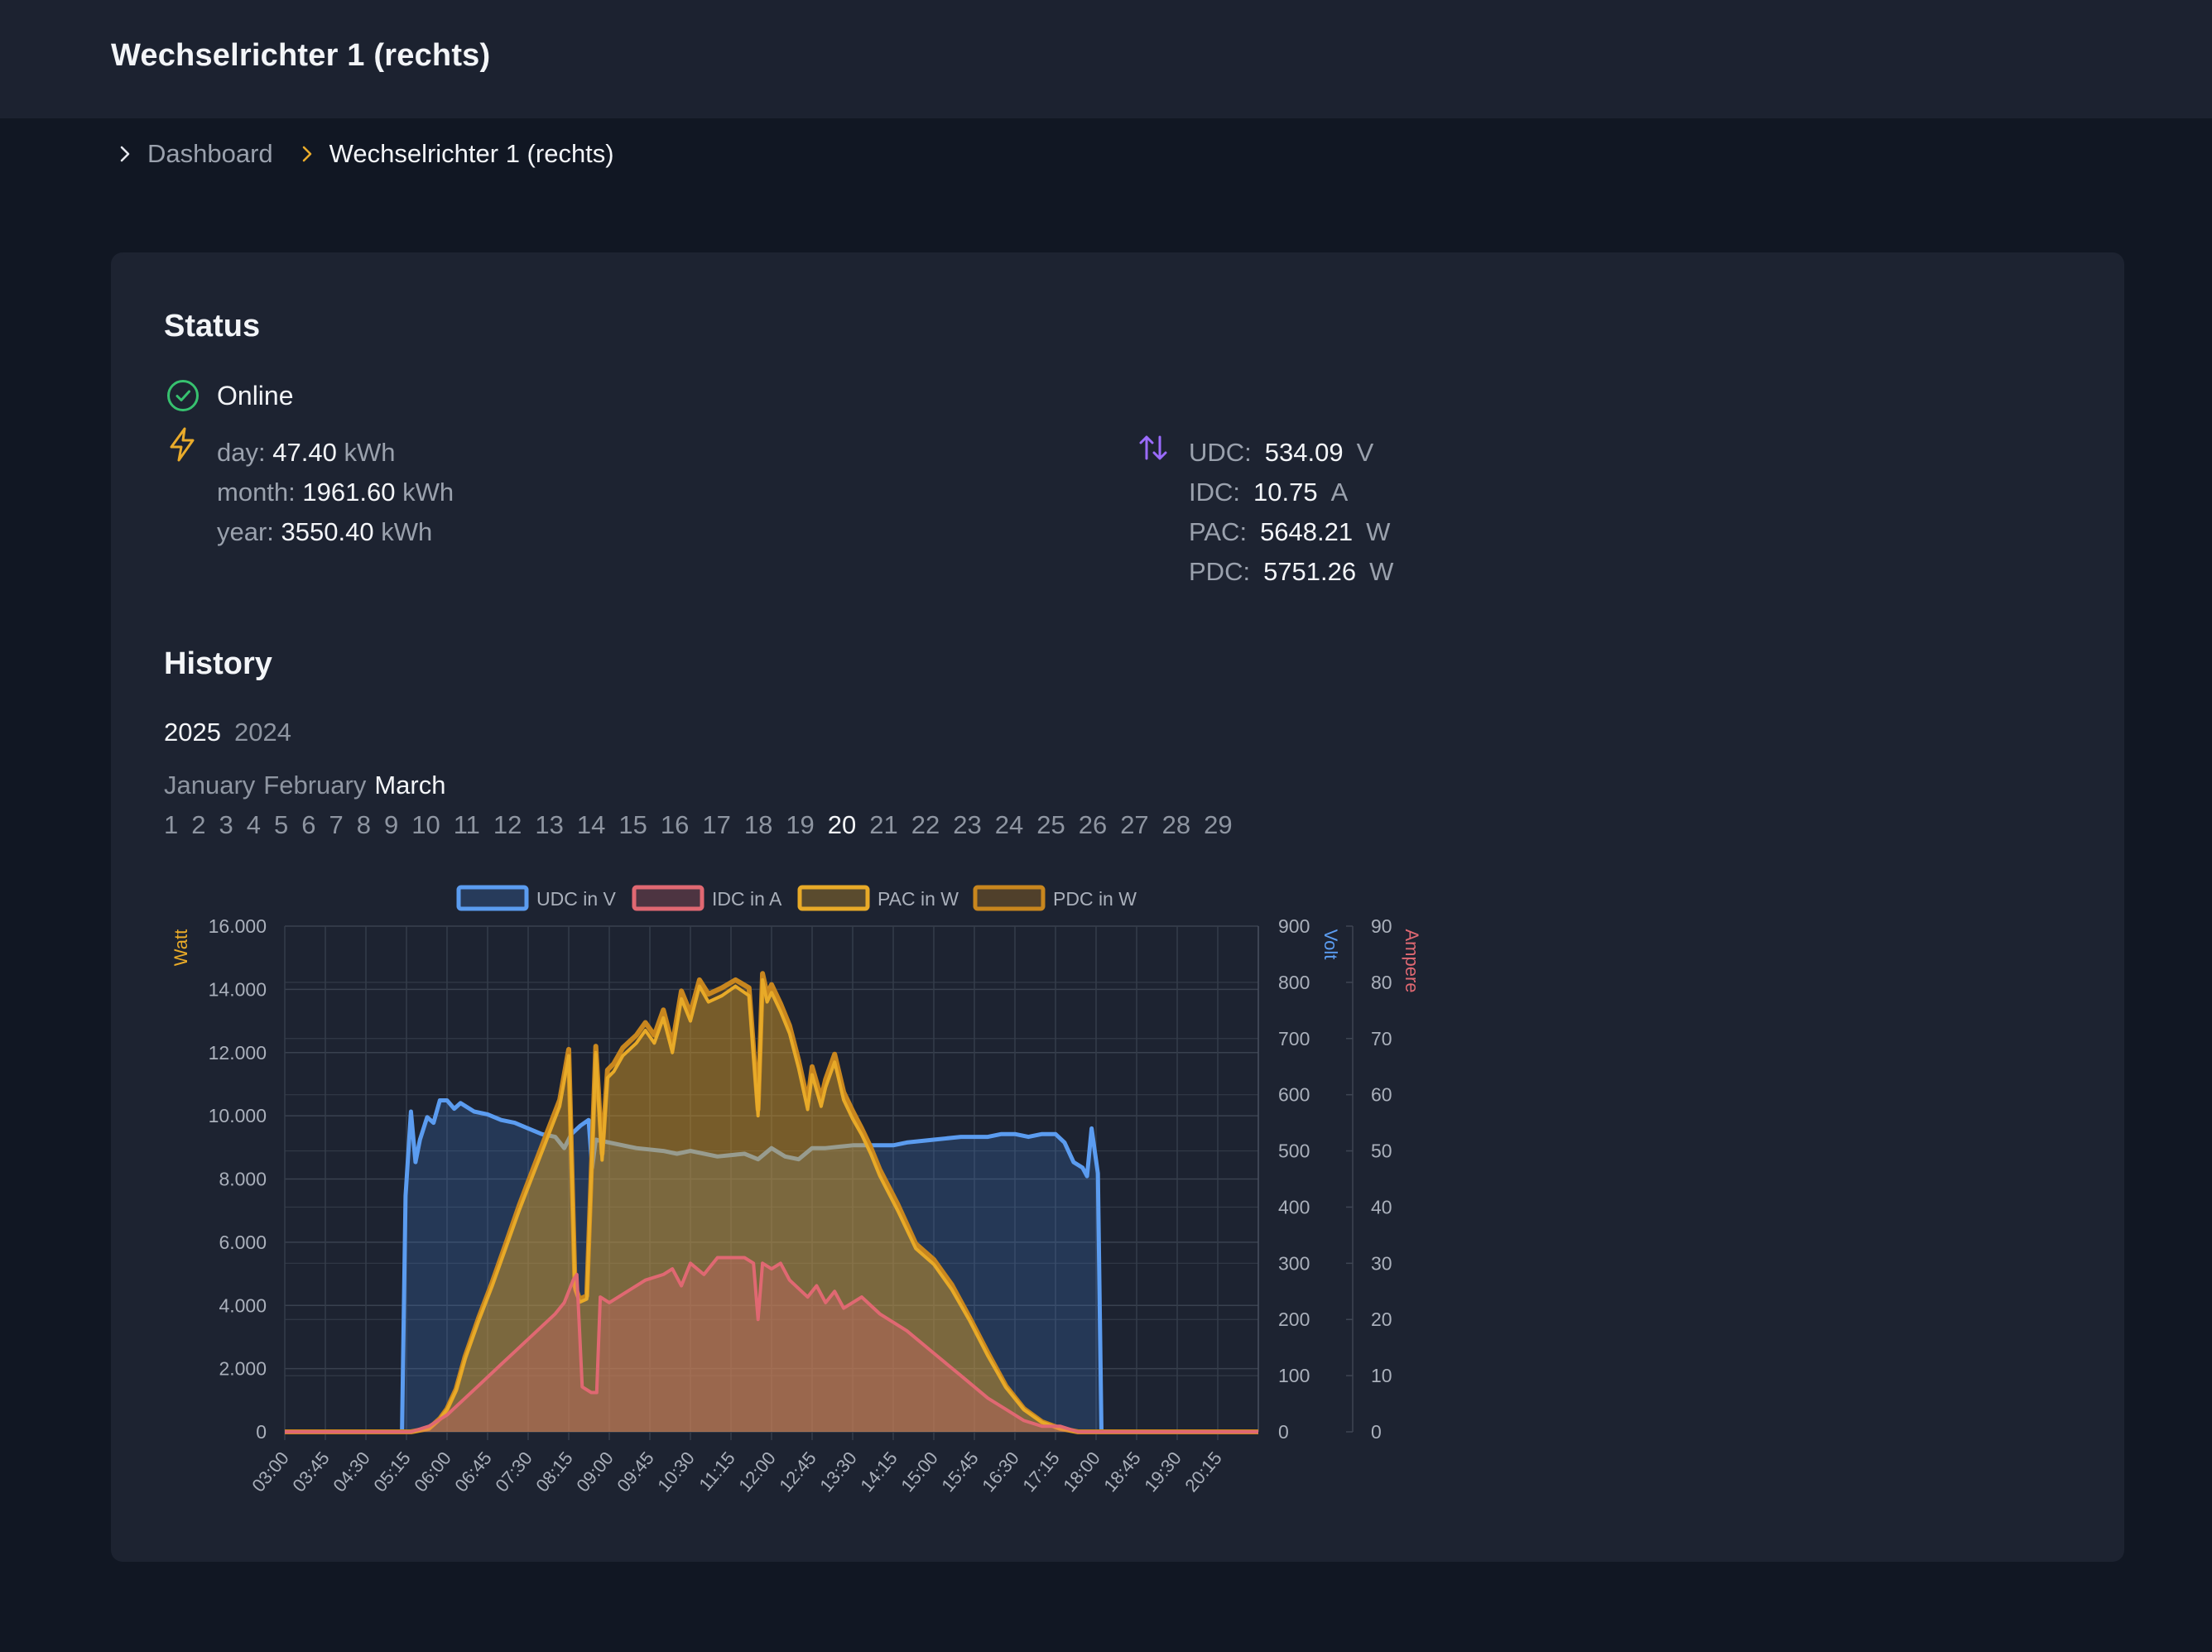 This screenshot has height=1652, width=2212. I want to click on x-tick: 18:45, so click(1122, 1472).